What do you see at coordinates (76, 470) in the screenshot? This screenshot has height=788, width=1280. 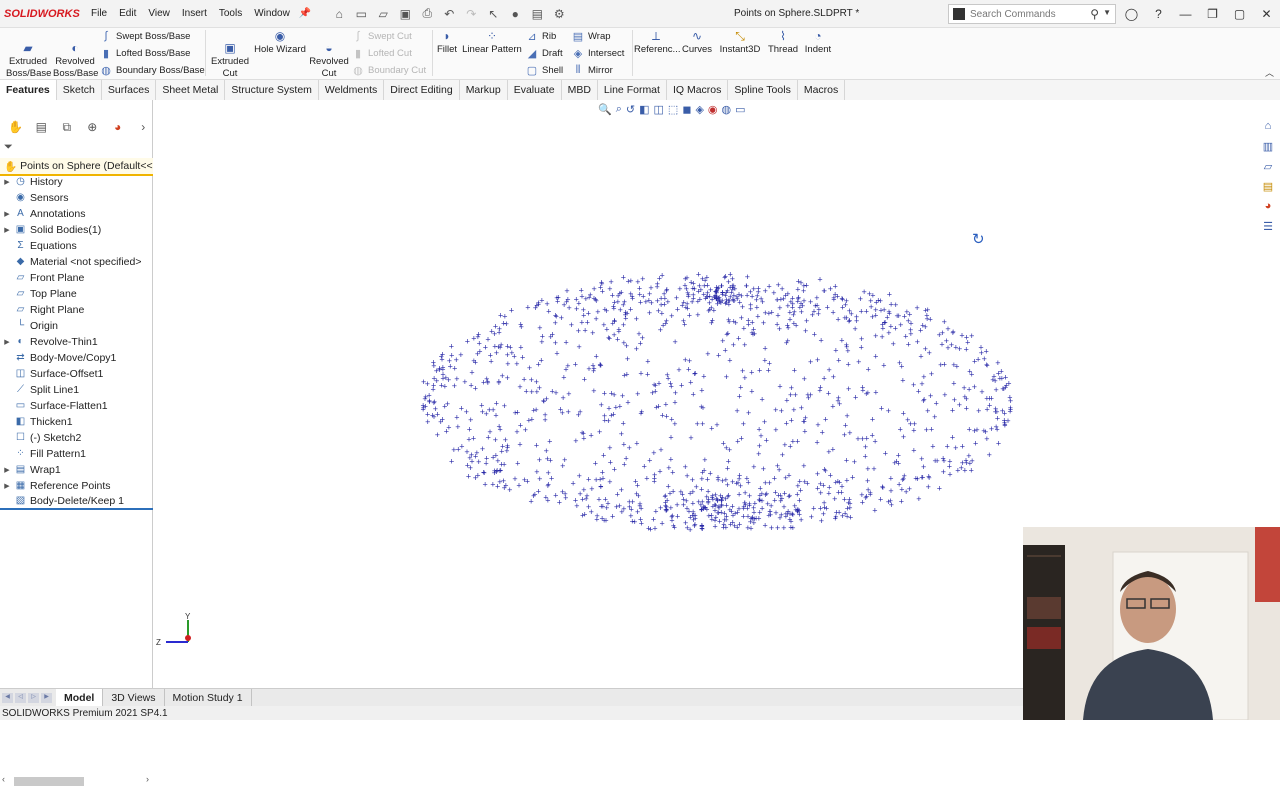 I see `tree-item: ▶ ▤ Wrap1` at bounding box center [76, 470].